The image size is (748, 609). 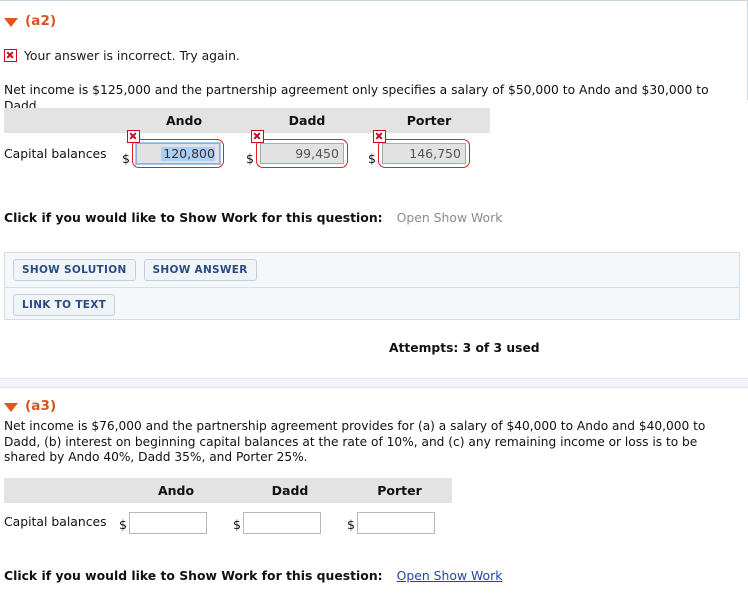 I want to click on incorrect-x-icon-dadd-a2, so click(x=257, y=136).